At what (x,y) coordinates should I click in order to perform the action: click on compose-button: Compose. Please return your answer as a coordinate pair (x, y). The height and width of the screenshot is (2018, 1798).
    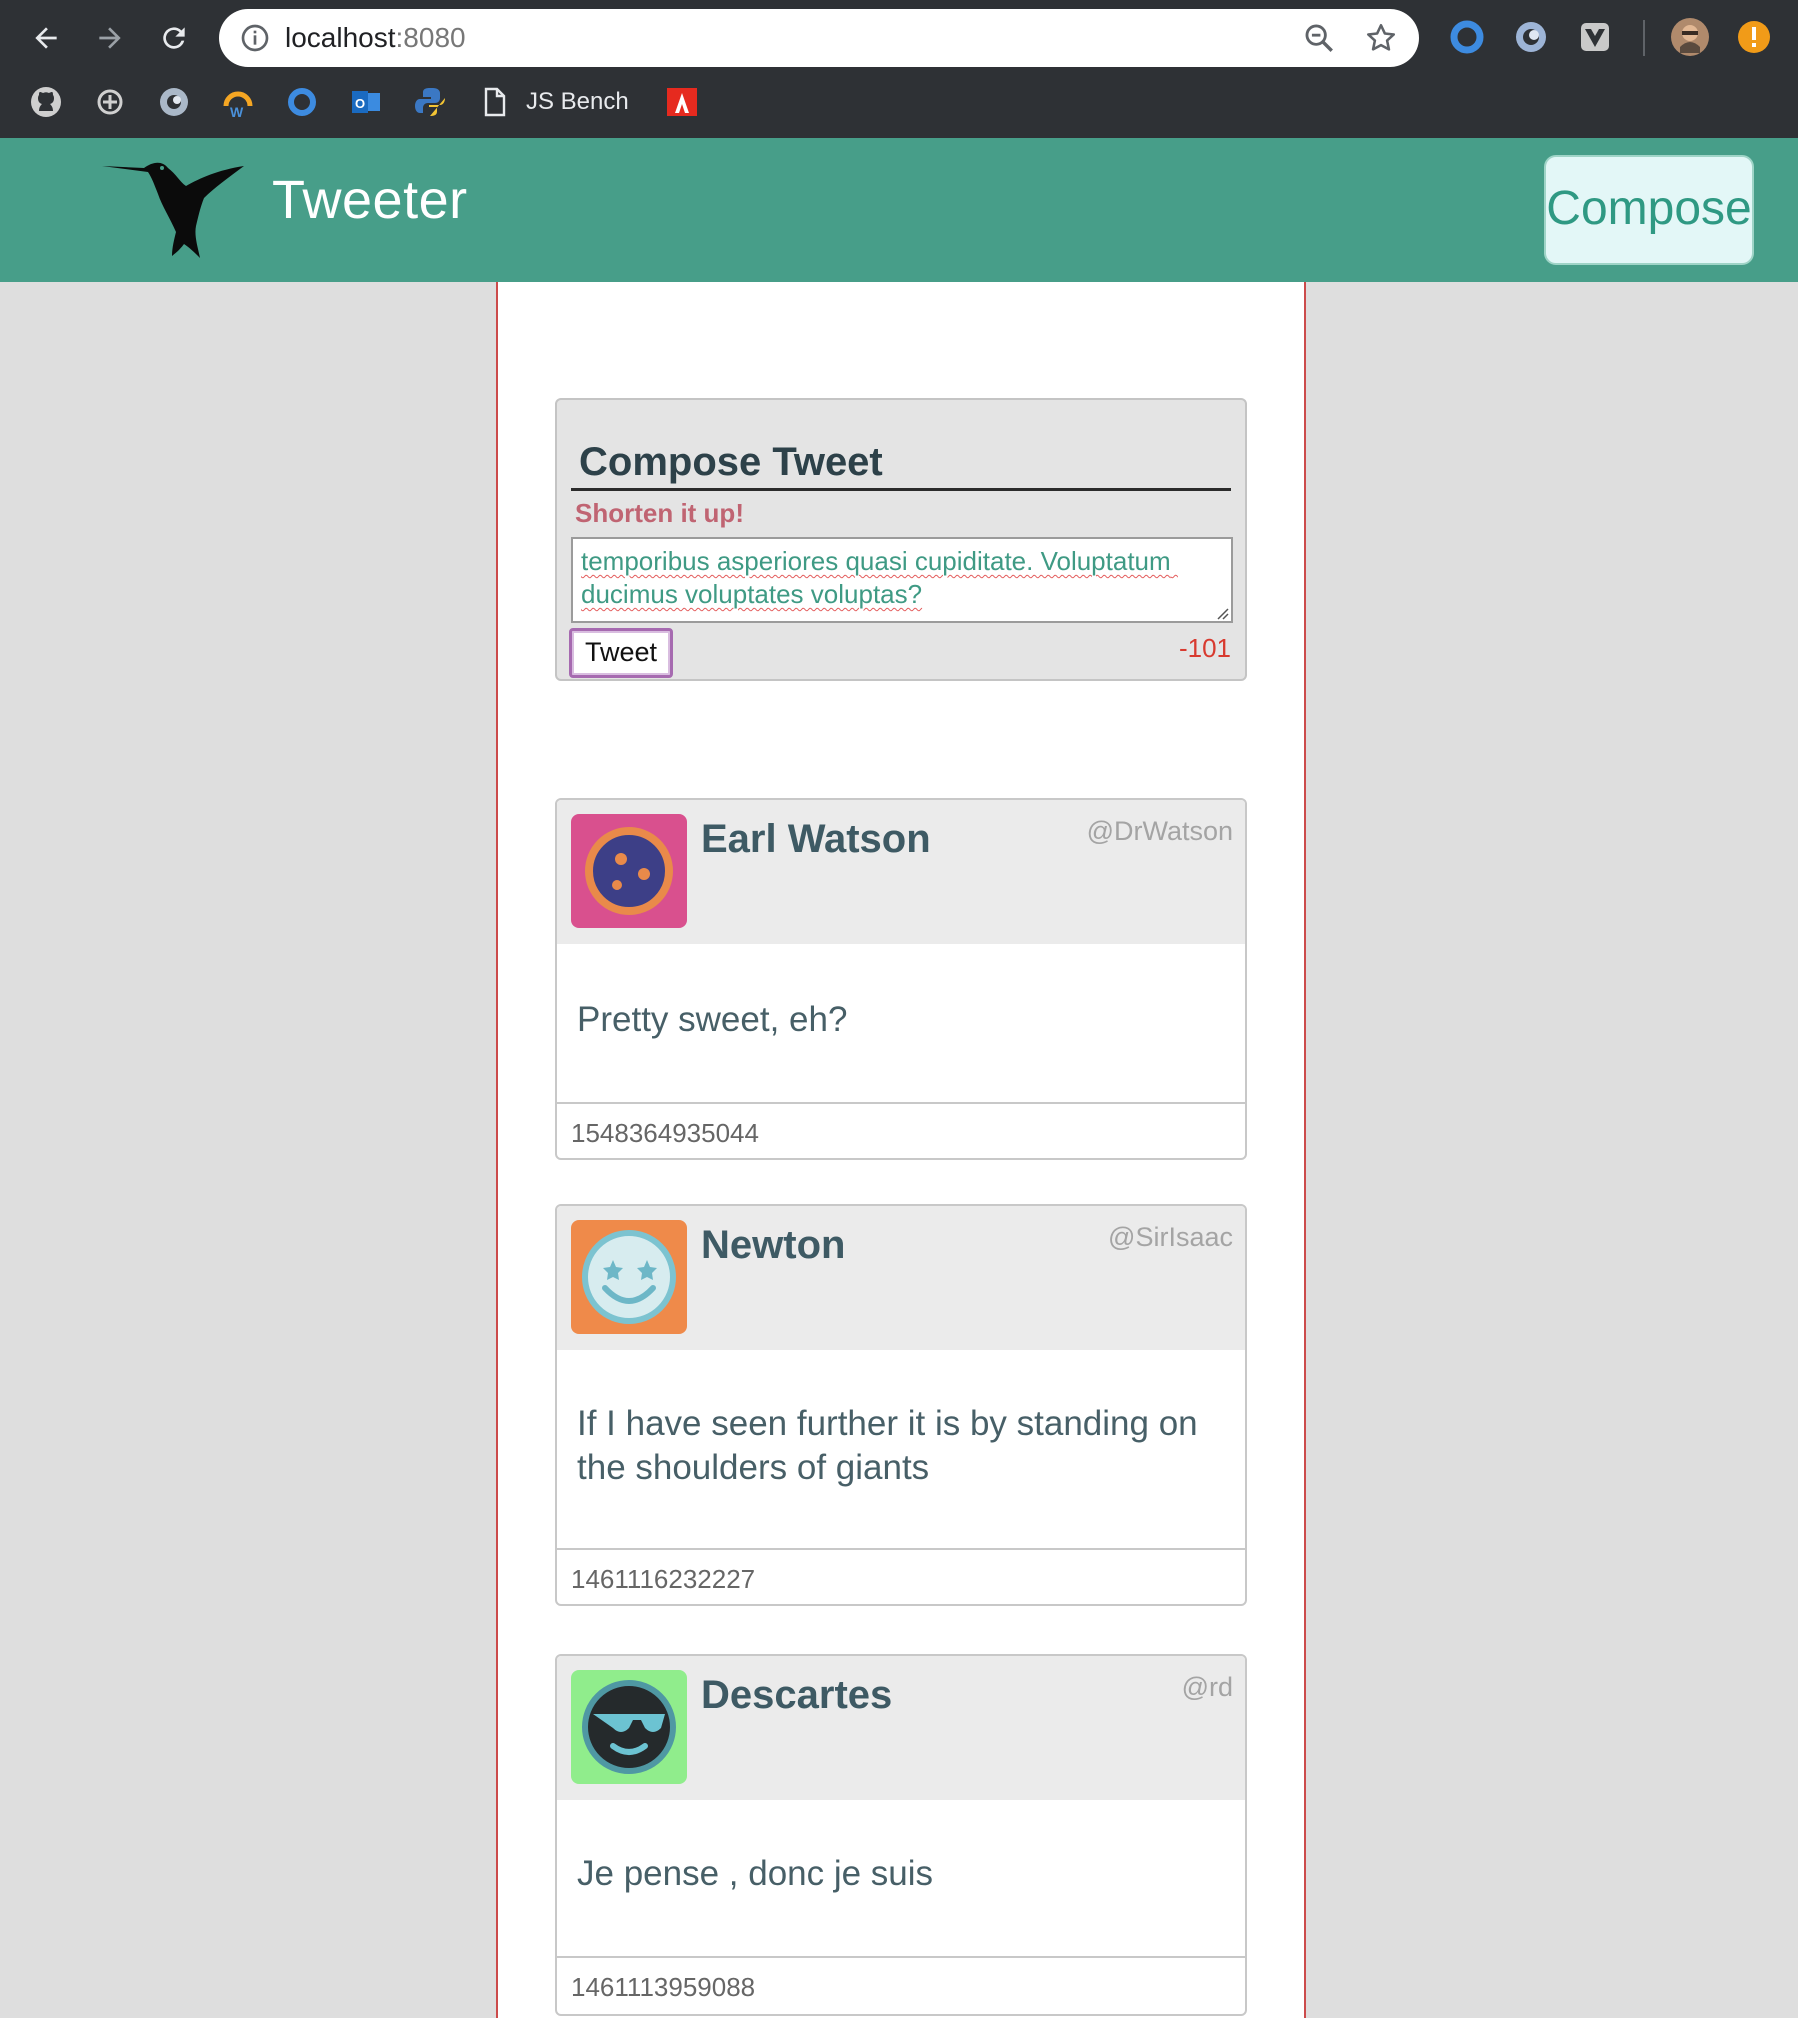
    Looking at the image, I should click on (1649, 210).